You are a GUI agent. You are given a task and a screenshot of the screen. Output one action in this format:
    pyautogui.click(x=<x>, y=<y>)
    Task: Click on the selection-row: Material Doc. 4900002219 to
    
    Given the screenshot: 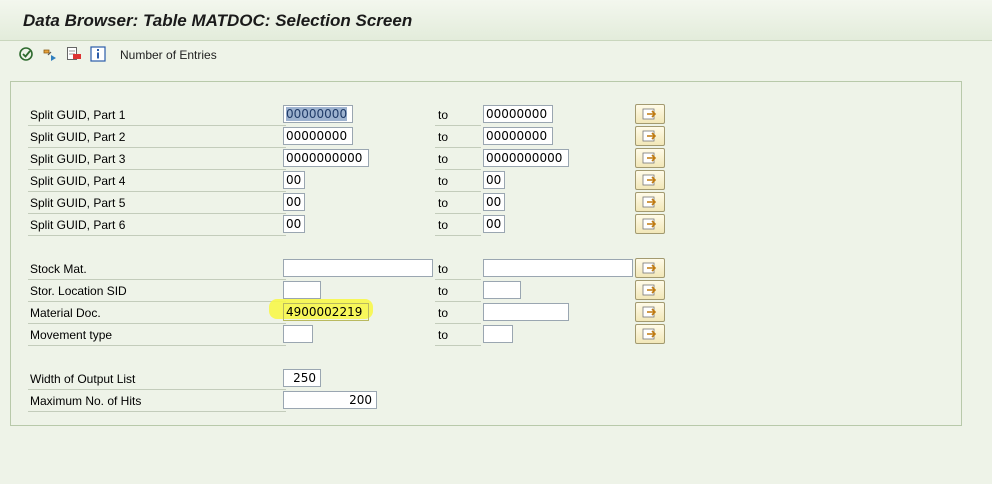 What is the action you would take?
    pyautogui.click(x=486, y=313)
    